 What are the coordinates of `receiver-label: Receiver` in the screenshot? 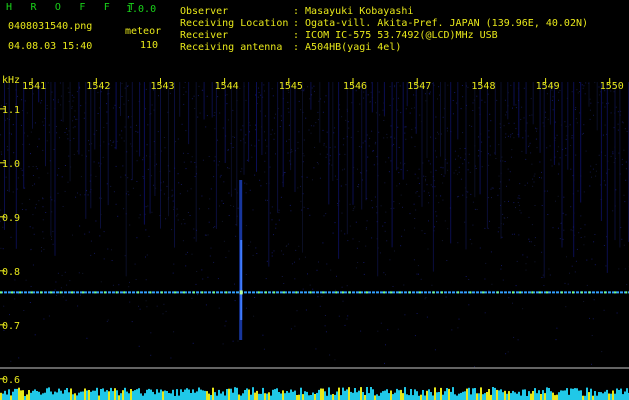 It's located at (204, 35).